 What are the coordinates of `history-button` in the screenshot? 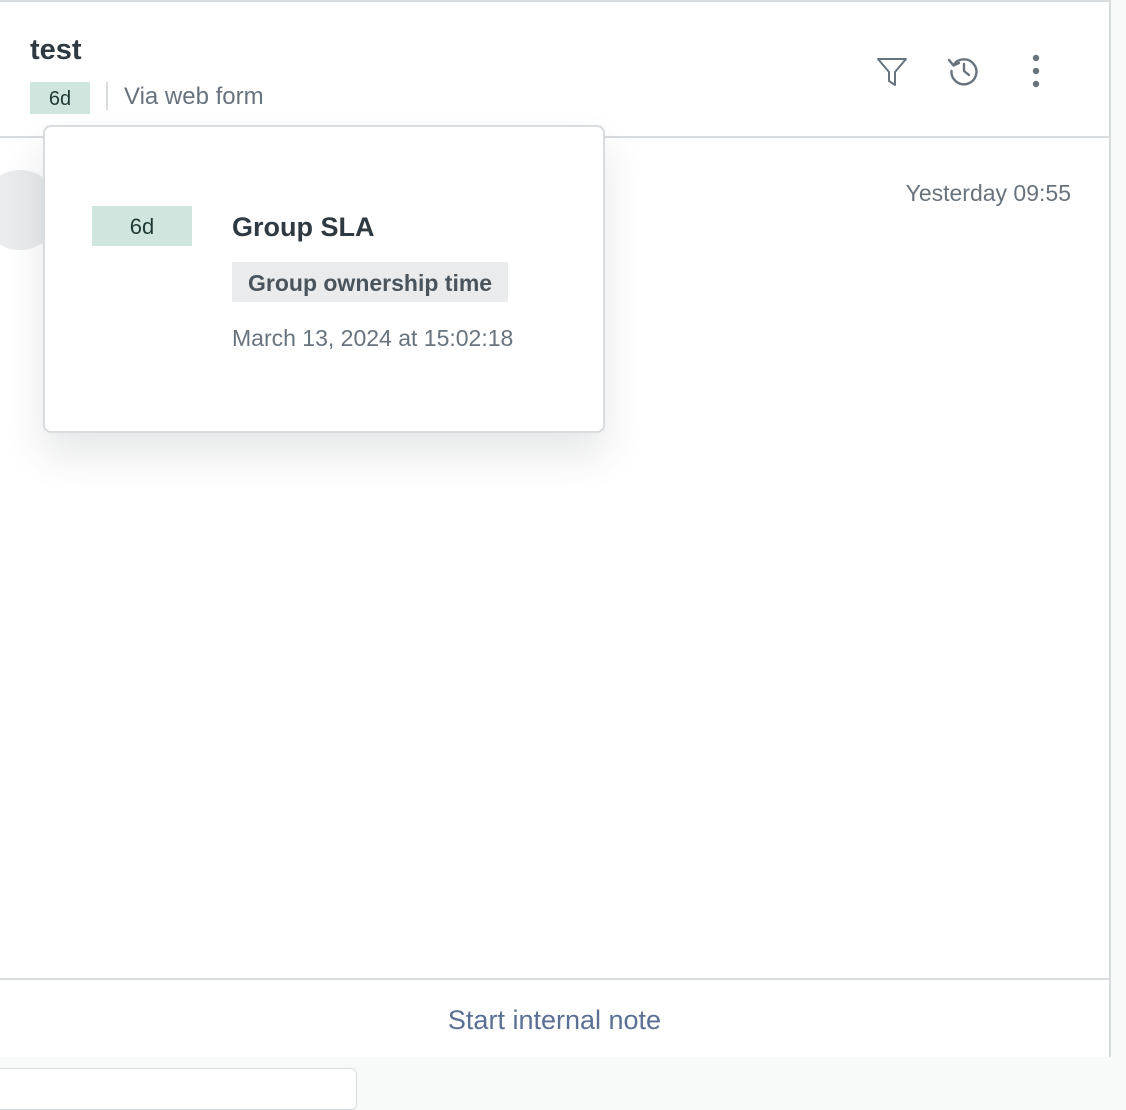 It's located at (964, 71).